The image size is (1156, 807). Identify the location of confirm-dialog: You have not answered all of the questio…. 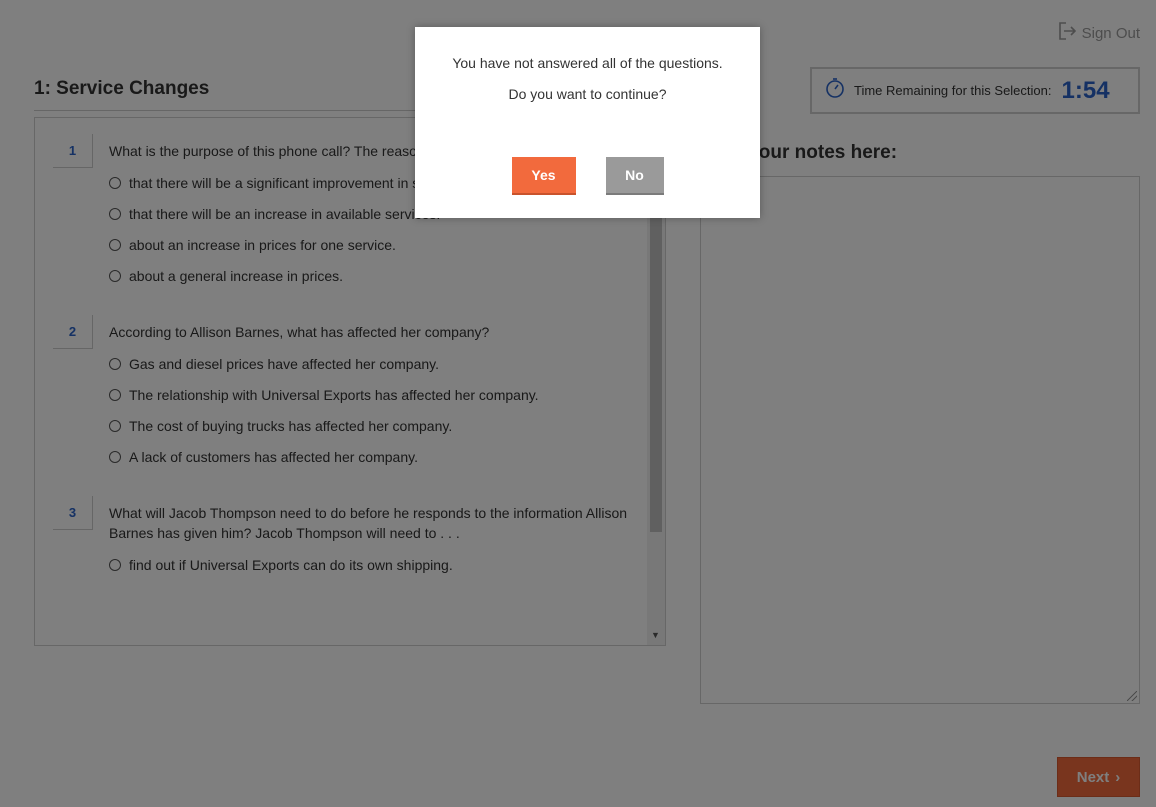
(587, 122).